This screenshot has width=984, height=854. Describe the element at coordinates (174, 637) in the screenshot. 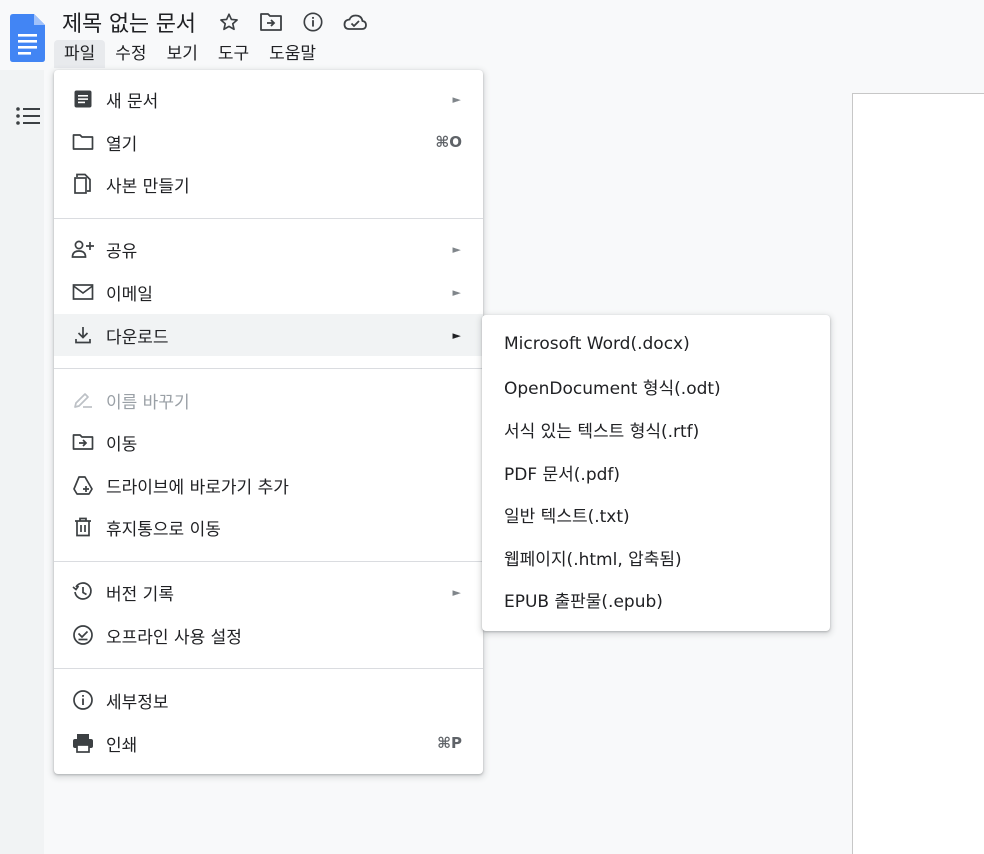

I see `menu-item-label: 오프라인 사용 설정` at that location.